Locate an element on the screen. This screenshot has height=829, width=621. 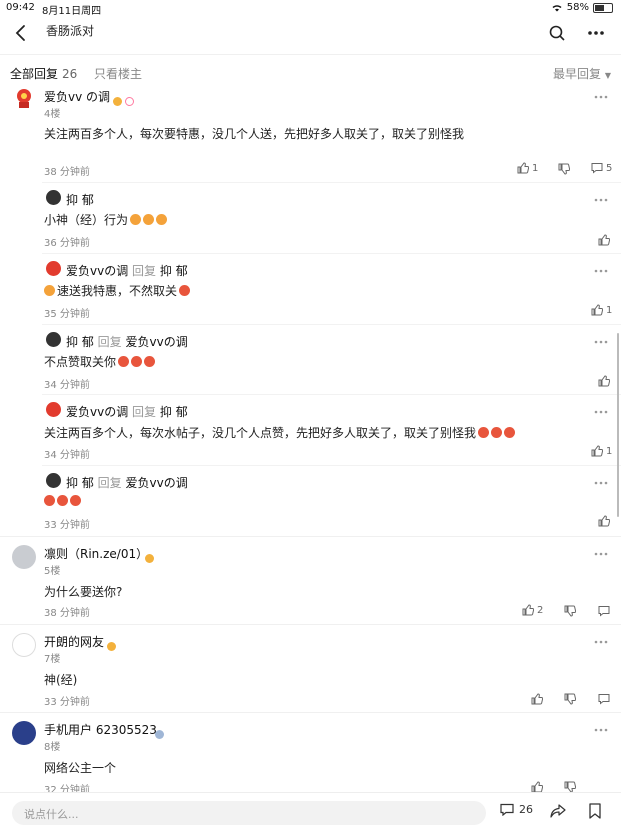
comments-button: 26 is located at coordinates (516, 809).